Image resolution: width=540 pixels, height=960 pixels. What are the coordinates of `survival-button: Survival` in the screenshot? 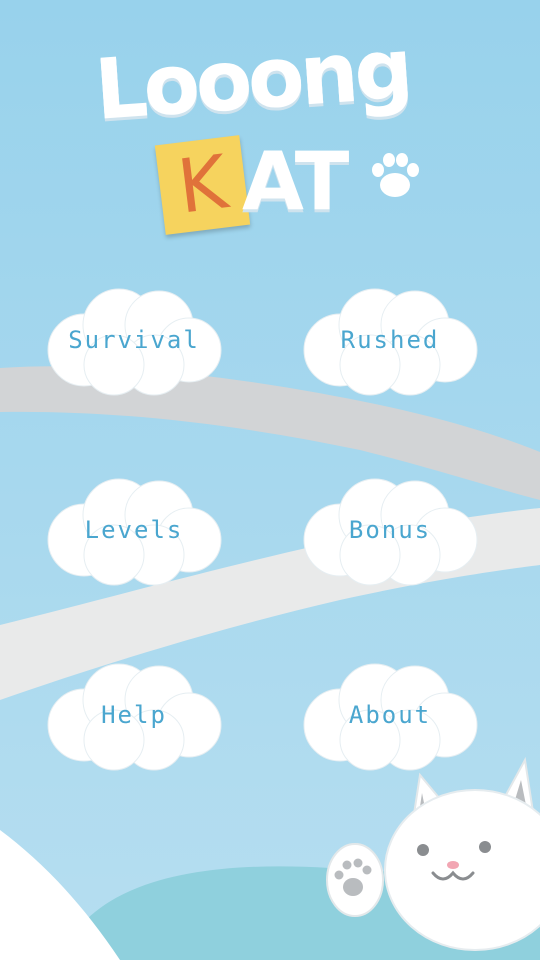 It's located at (134, 340).